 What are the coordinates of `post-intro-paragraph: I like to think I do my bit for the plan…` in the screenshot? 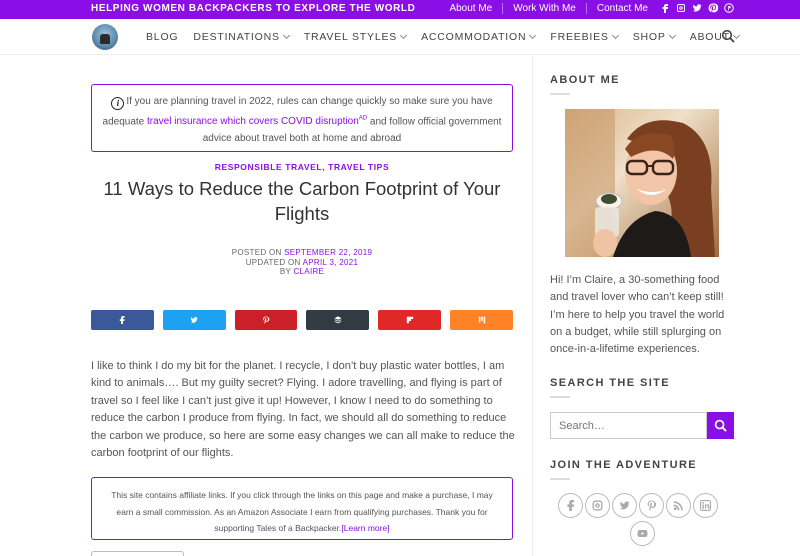 It's located at (303, 410).